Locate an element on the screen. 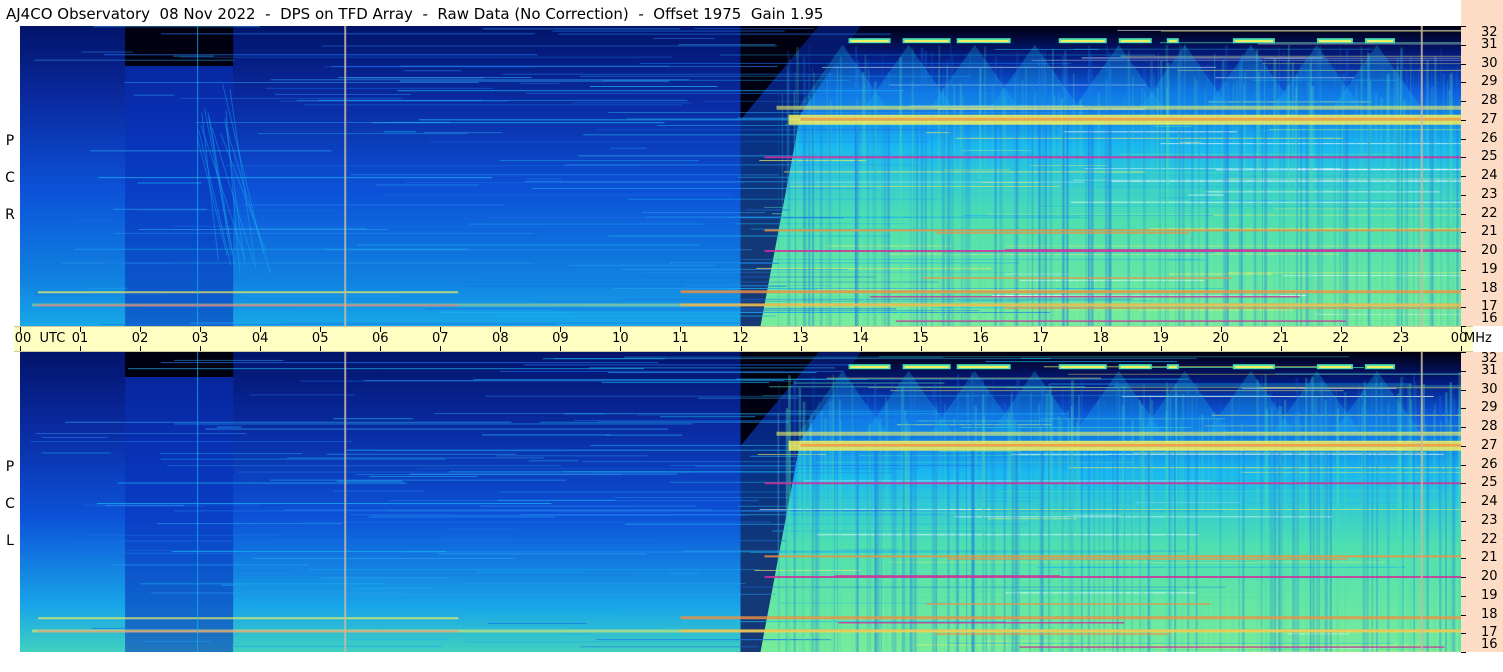 Image resolution: width=1503 pixels, height=672 pixels. frequency-tick-label: 29 is located at coordinates (1489, 408).